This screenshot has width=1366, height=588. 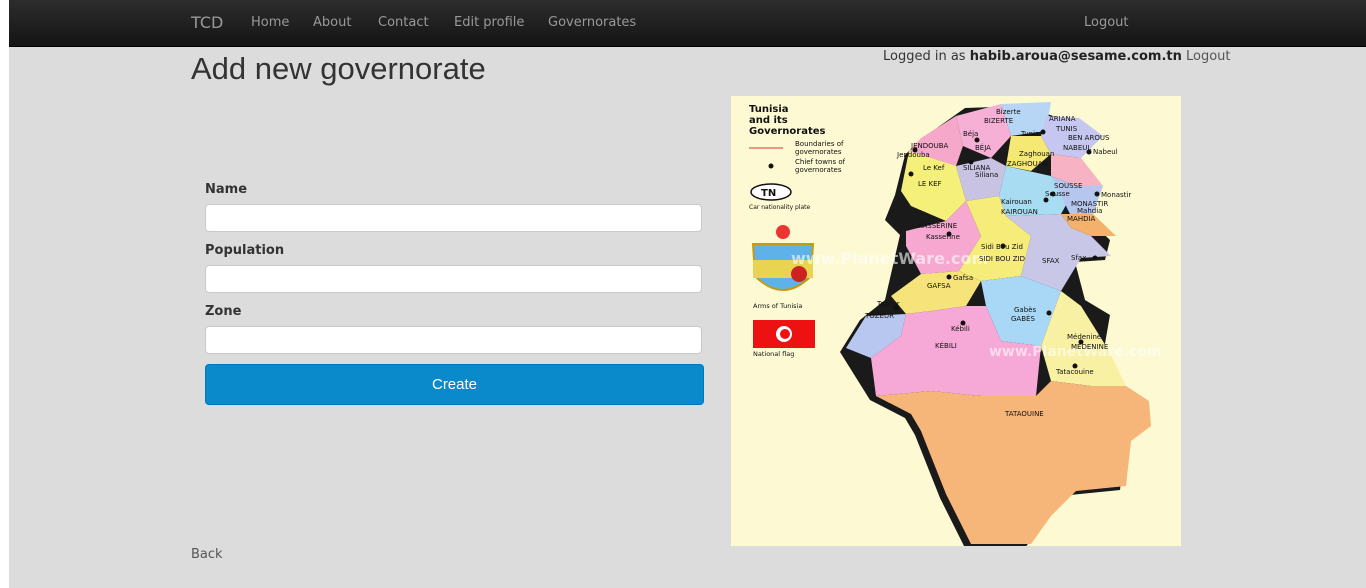 What do you see at coordinates (937, 226) in the screenshot?
I see `map-label: KASSERINE` at bounding box center [937, 226].